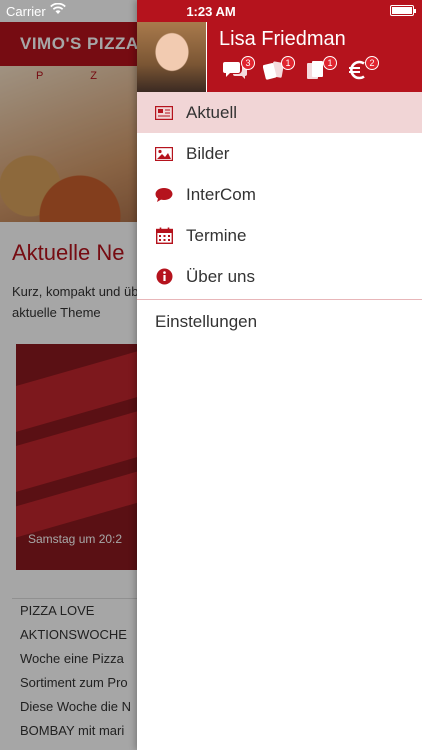  I want to click on status-bar: Carrier 1:23 AM, so click(211, 11).